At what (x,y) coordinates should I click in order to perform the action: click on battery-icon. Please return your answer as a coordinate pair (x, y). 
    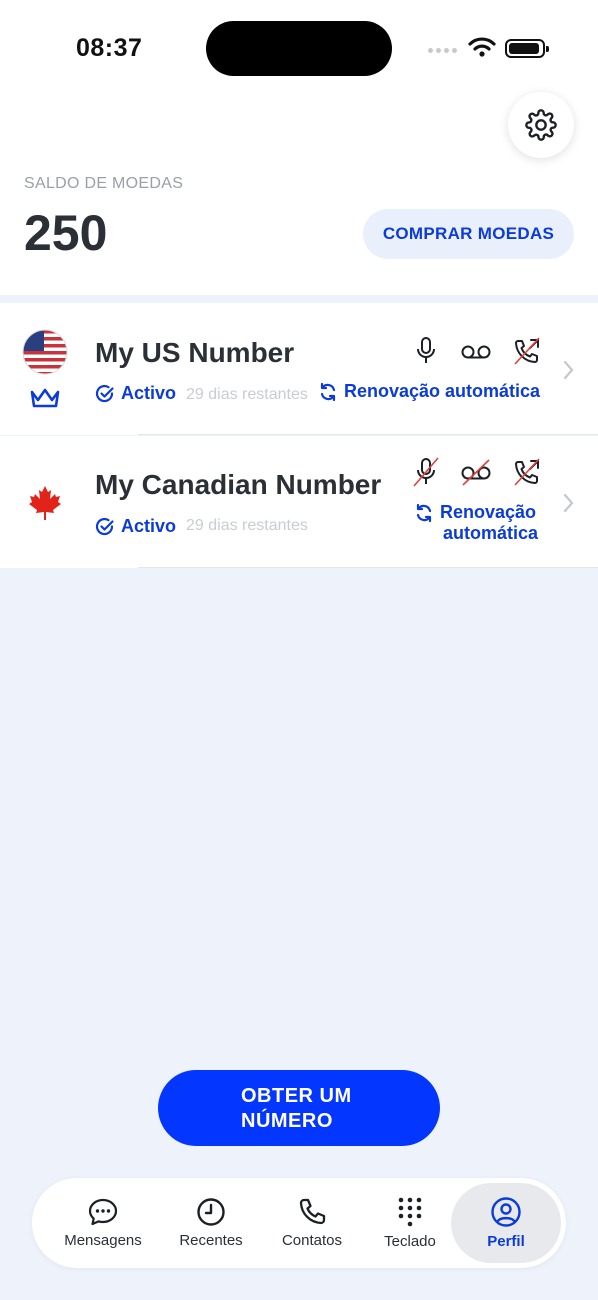
    Looking at the image, I should click on (527, 48).